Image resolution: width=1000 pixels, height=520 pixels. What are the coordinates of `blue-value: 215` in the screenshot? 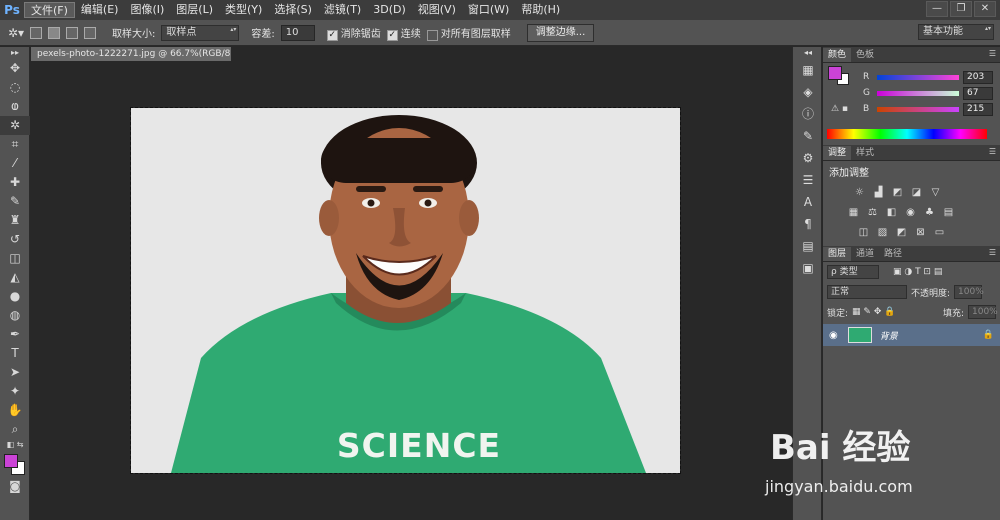 It's located at (978, 109).